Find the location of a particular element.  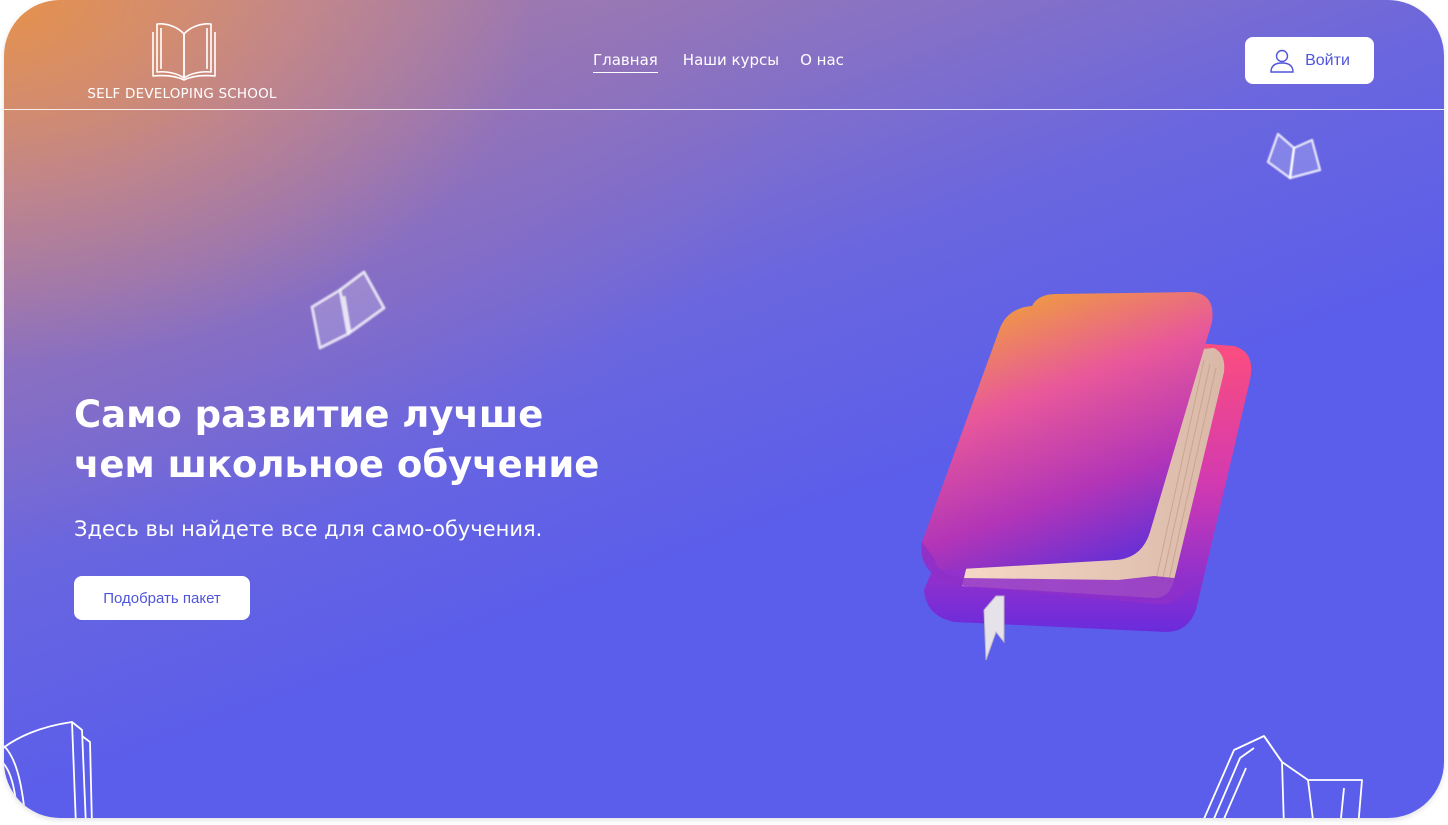

logo: SELF DEVELOPING SCHOOL is located at coordinates (184, 61).